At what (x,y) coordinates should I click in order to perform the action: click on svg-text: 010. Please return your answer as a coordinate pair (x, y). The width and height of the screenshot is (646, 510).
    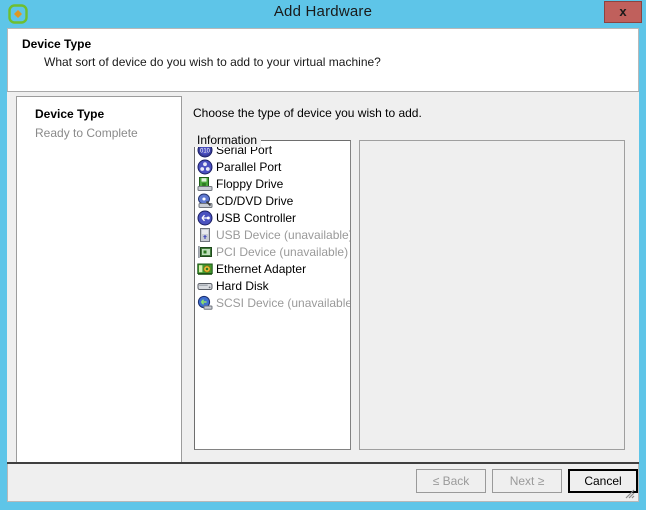
    Looking at the image, I should click on (205, 151).